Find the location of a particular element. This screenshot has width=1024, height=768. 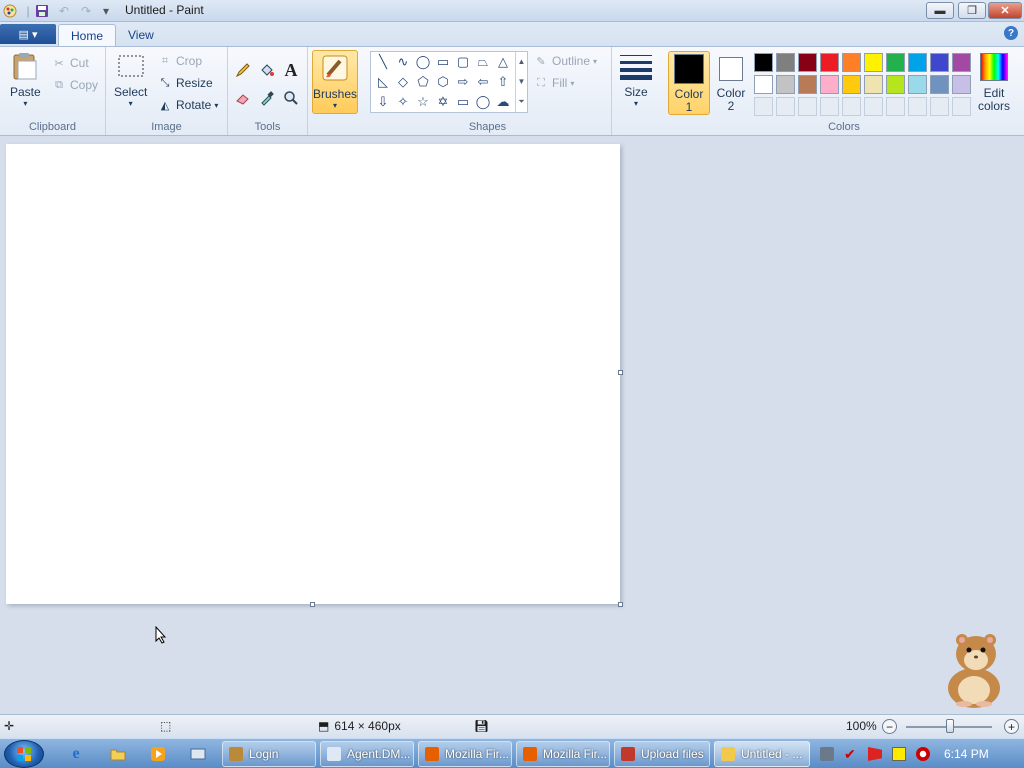

up-arrow-shape-icon: ⇧ is located at coordinates (503, 82).